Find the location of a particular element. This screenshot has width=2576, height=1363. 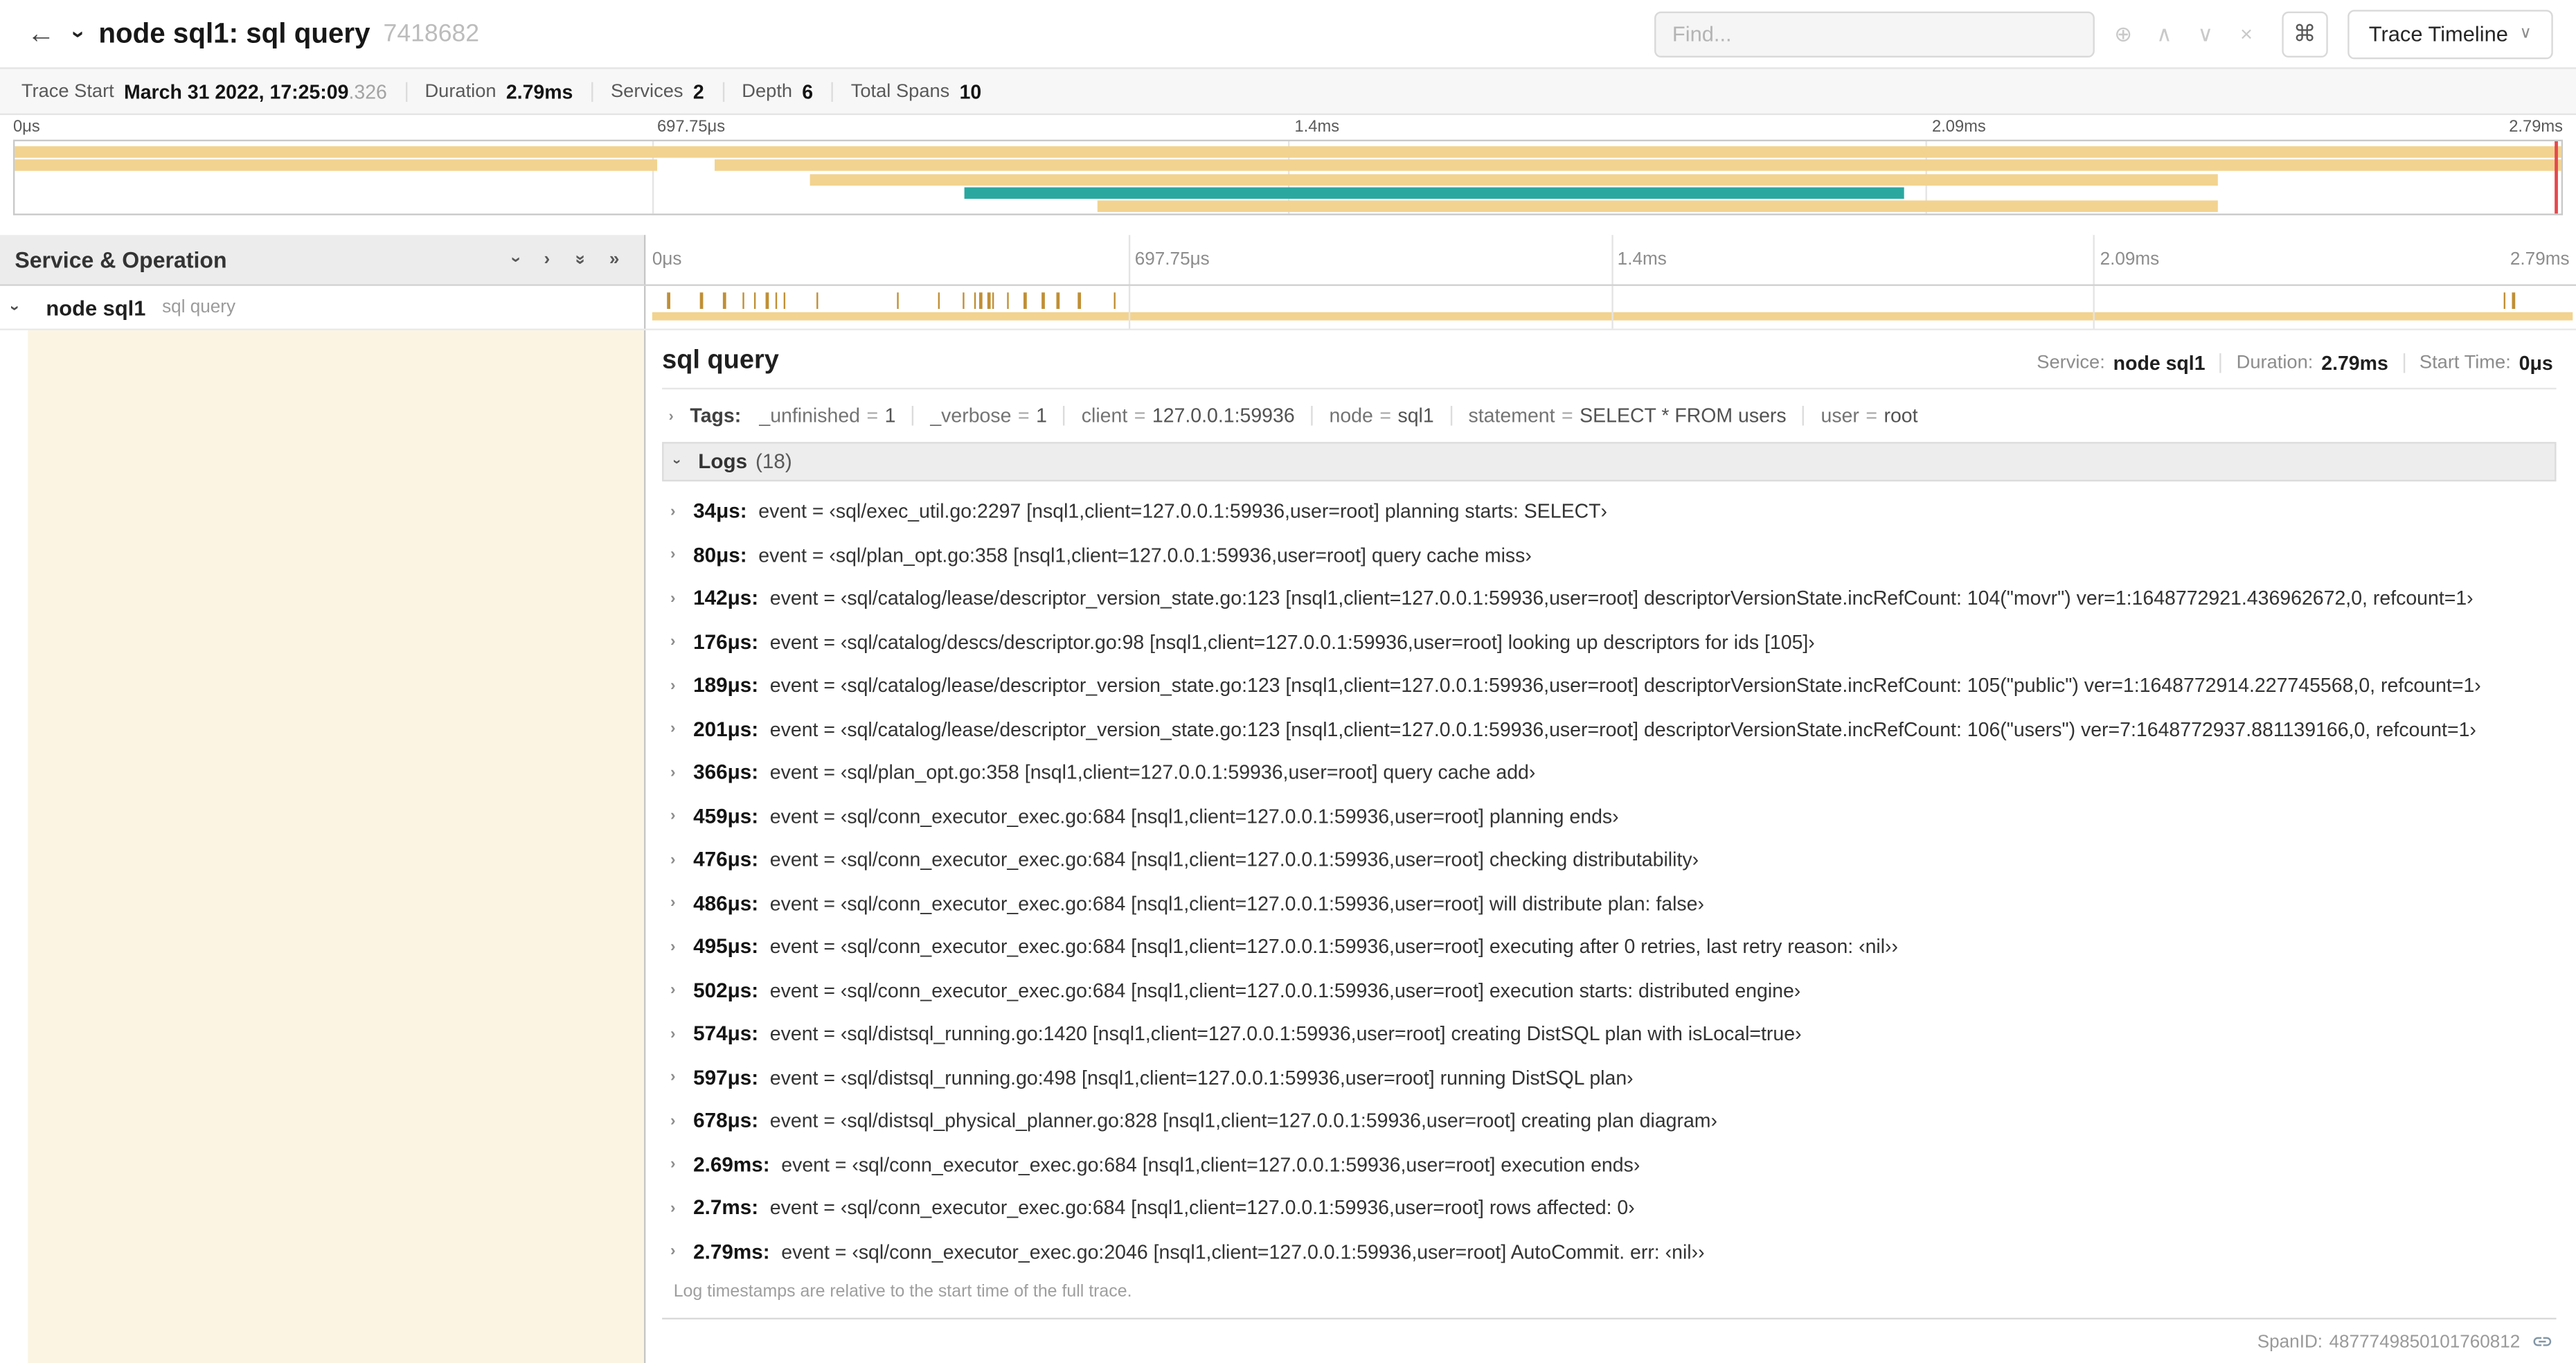

span-name-column: › node sql1 sql query is located at coordinates (323, 307).